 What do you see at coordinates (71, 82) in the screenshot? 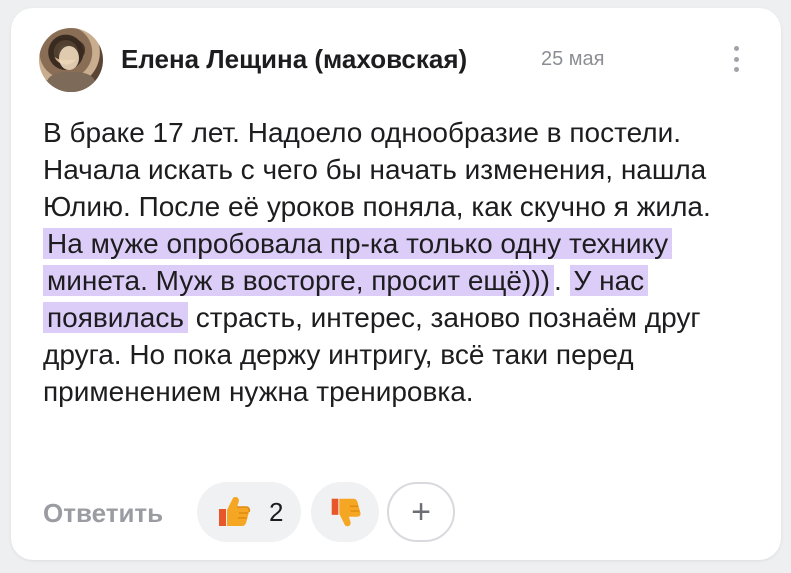
I see `avatar-body` at bounding box center [71, 82].